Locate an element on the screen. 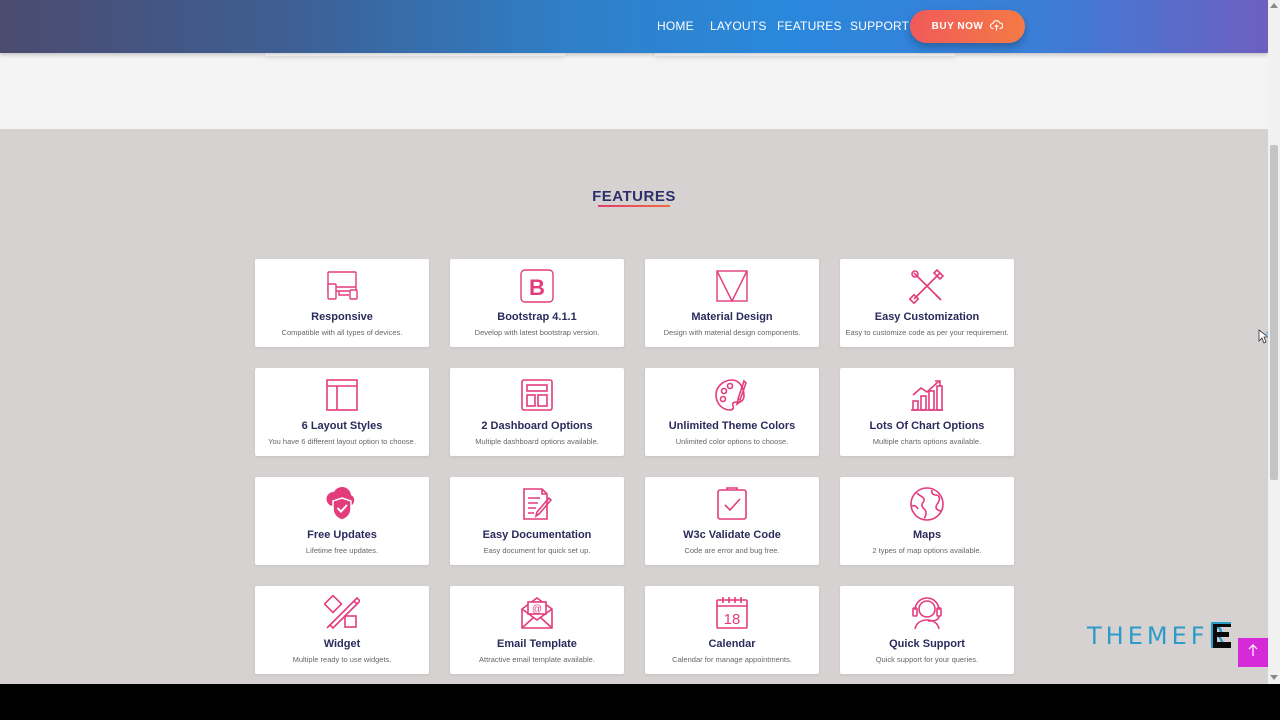 This screenshot has height=720, width=1280. nav-features: FEATURES is located at coordinates (809, 26).